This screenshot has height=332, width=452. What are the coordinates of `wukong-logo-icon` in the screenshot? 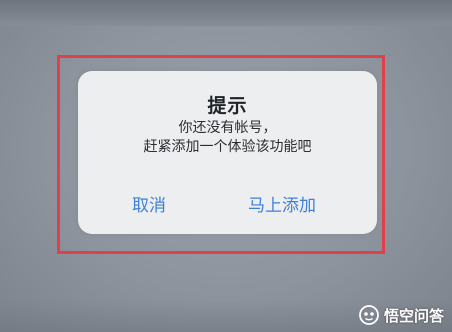 It's located at (369, 315).